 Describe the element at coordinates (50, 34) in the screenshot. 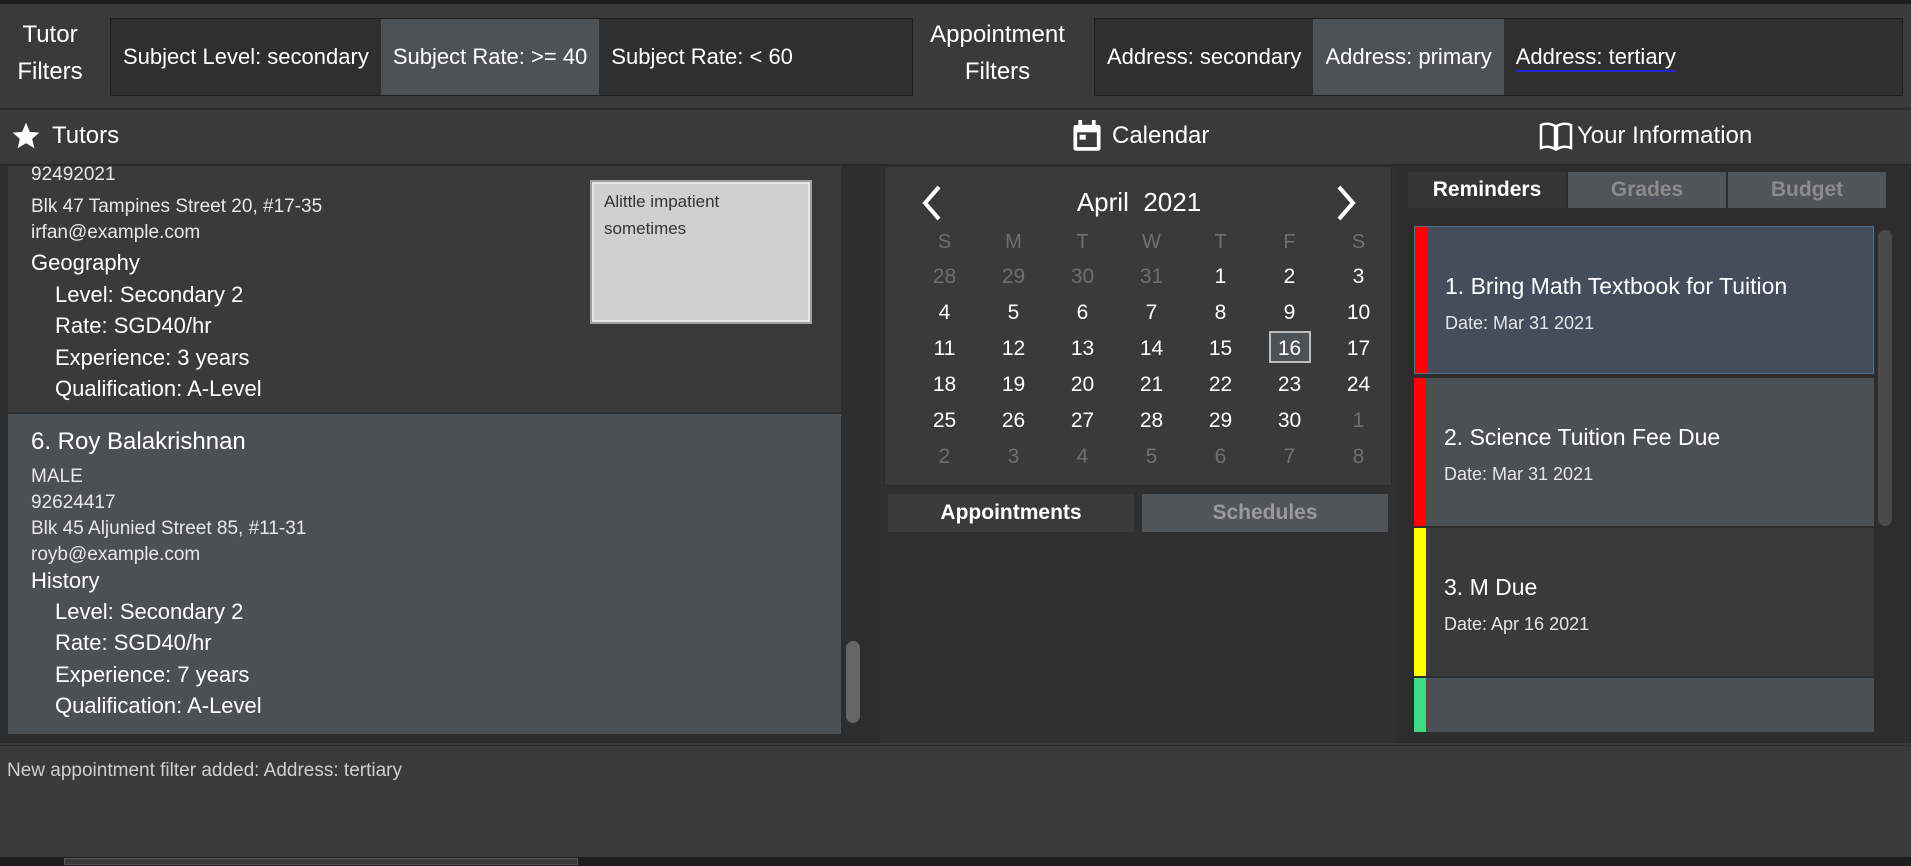

I see `tutor-filters-label-line1: Tutor` at that location.